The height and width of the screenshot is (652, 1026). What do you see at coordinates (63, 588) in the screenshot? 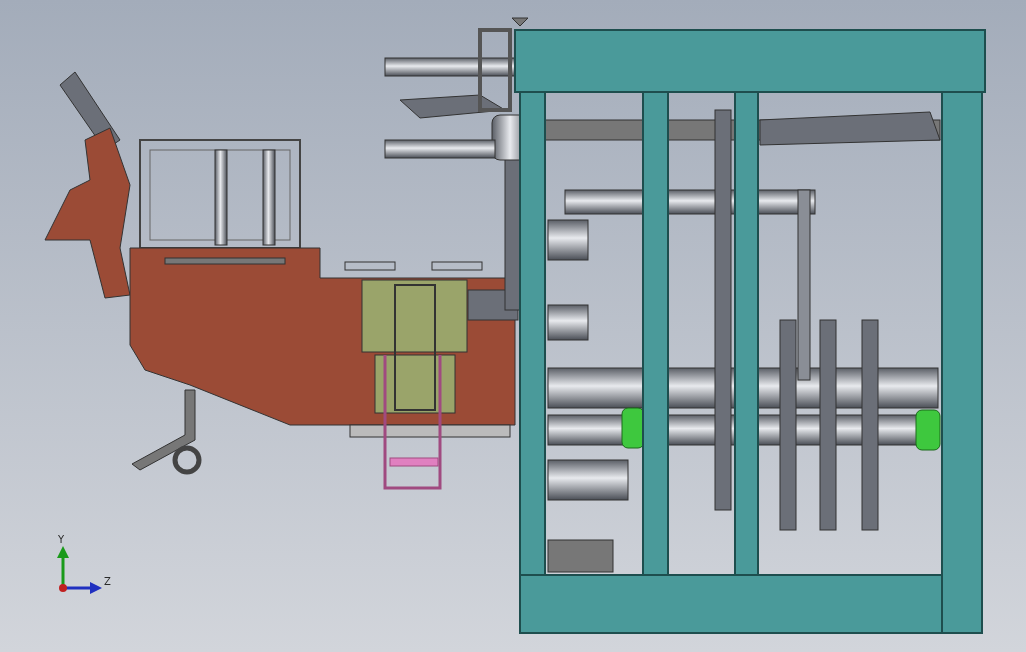
I see `origin-icon` at bounding box center [63, 588].